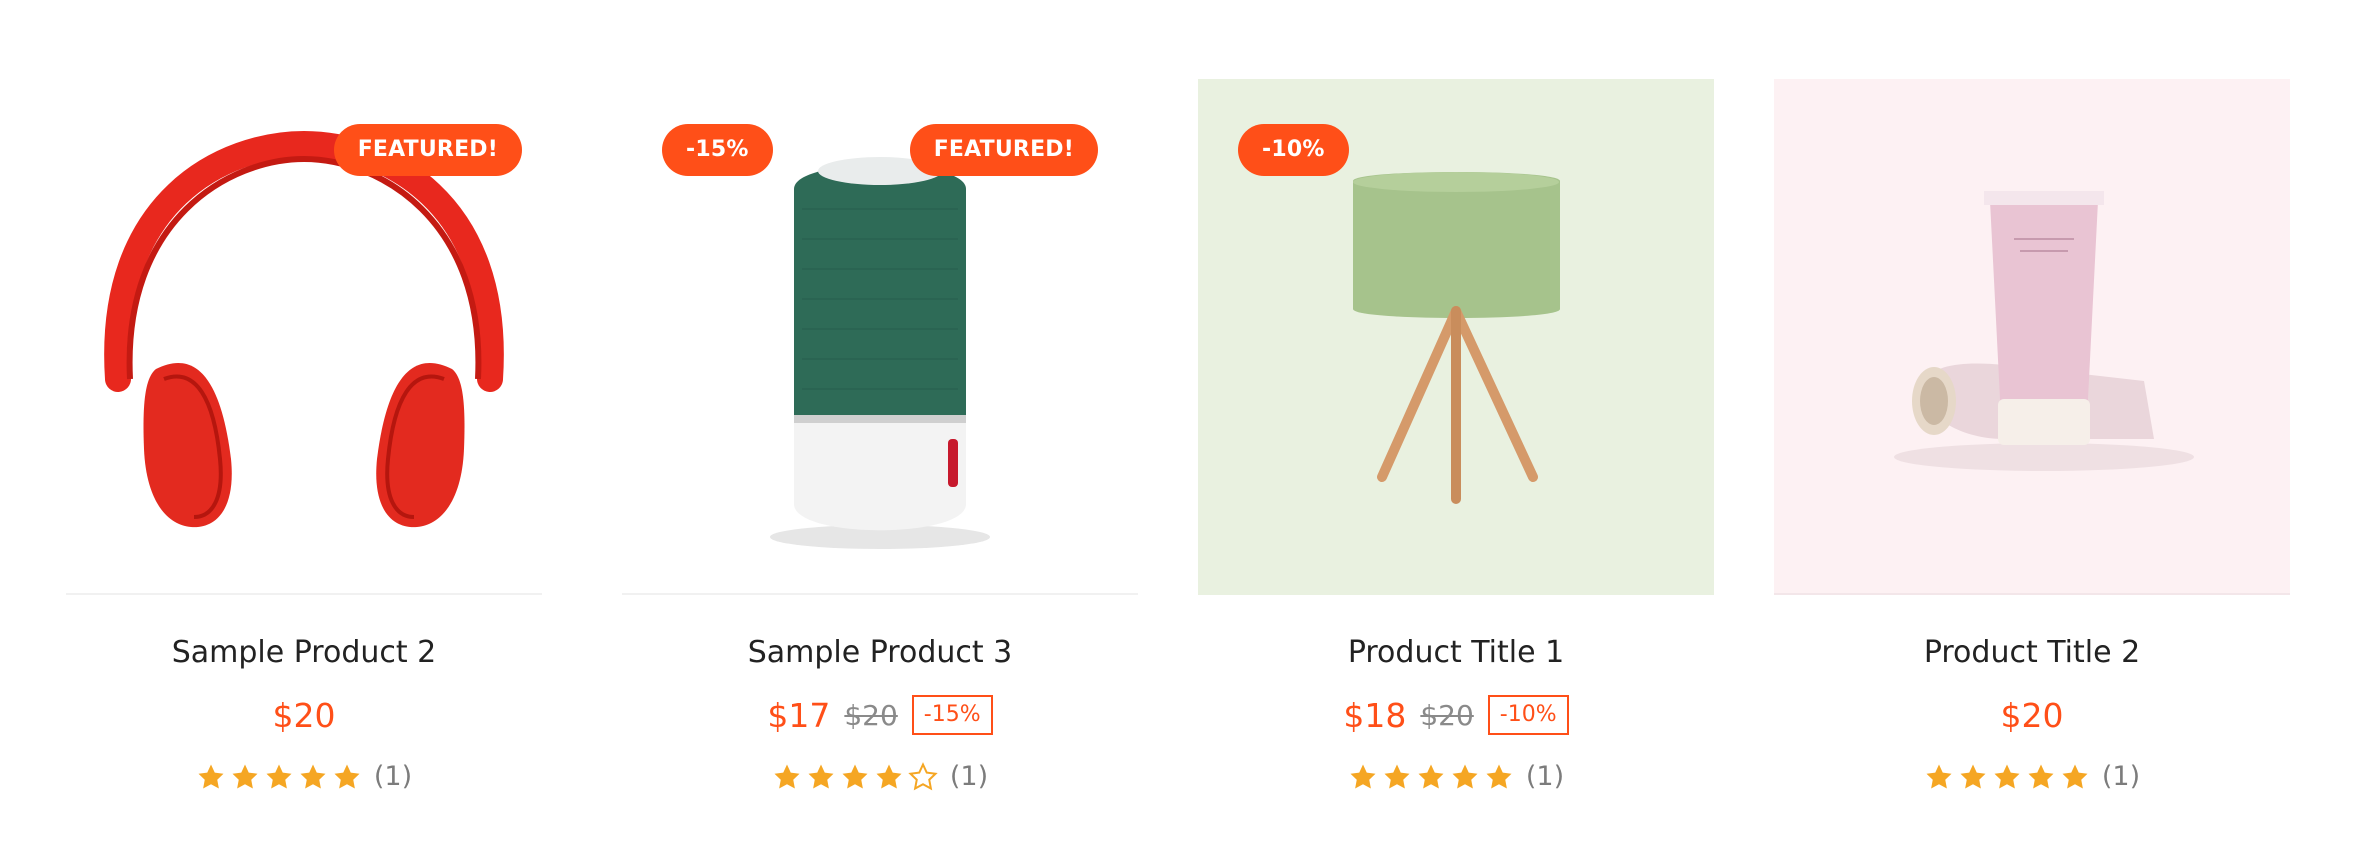  I want to click on cosmetic-tubes-image, so click(2032, 393).